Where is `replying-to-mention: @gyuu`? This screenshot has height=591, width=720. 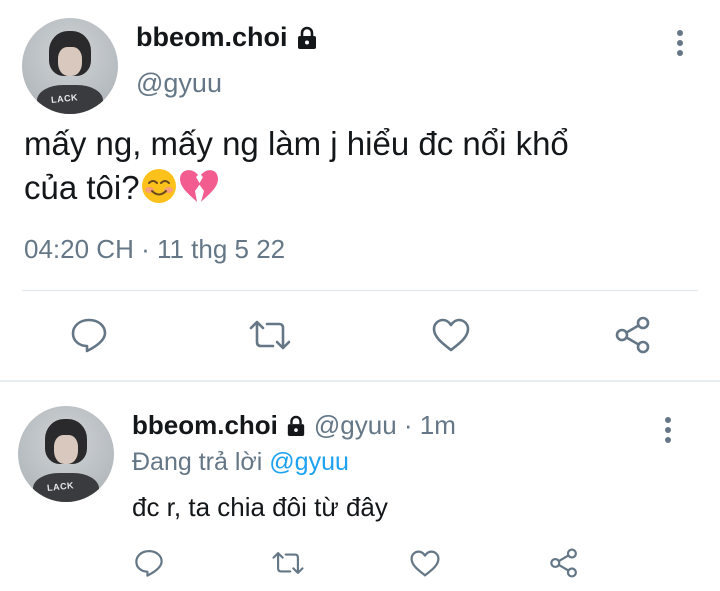
replying-to-mention: @gyuu is located at coordinates (309, 462).